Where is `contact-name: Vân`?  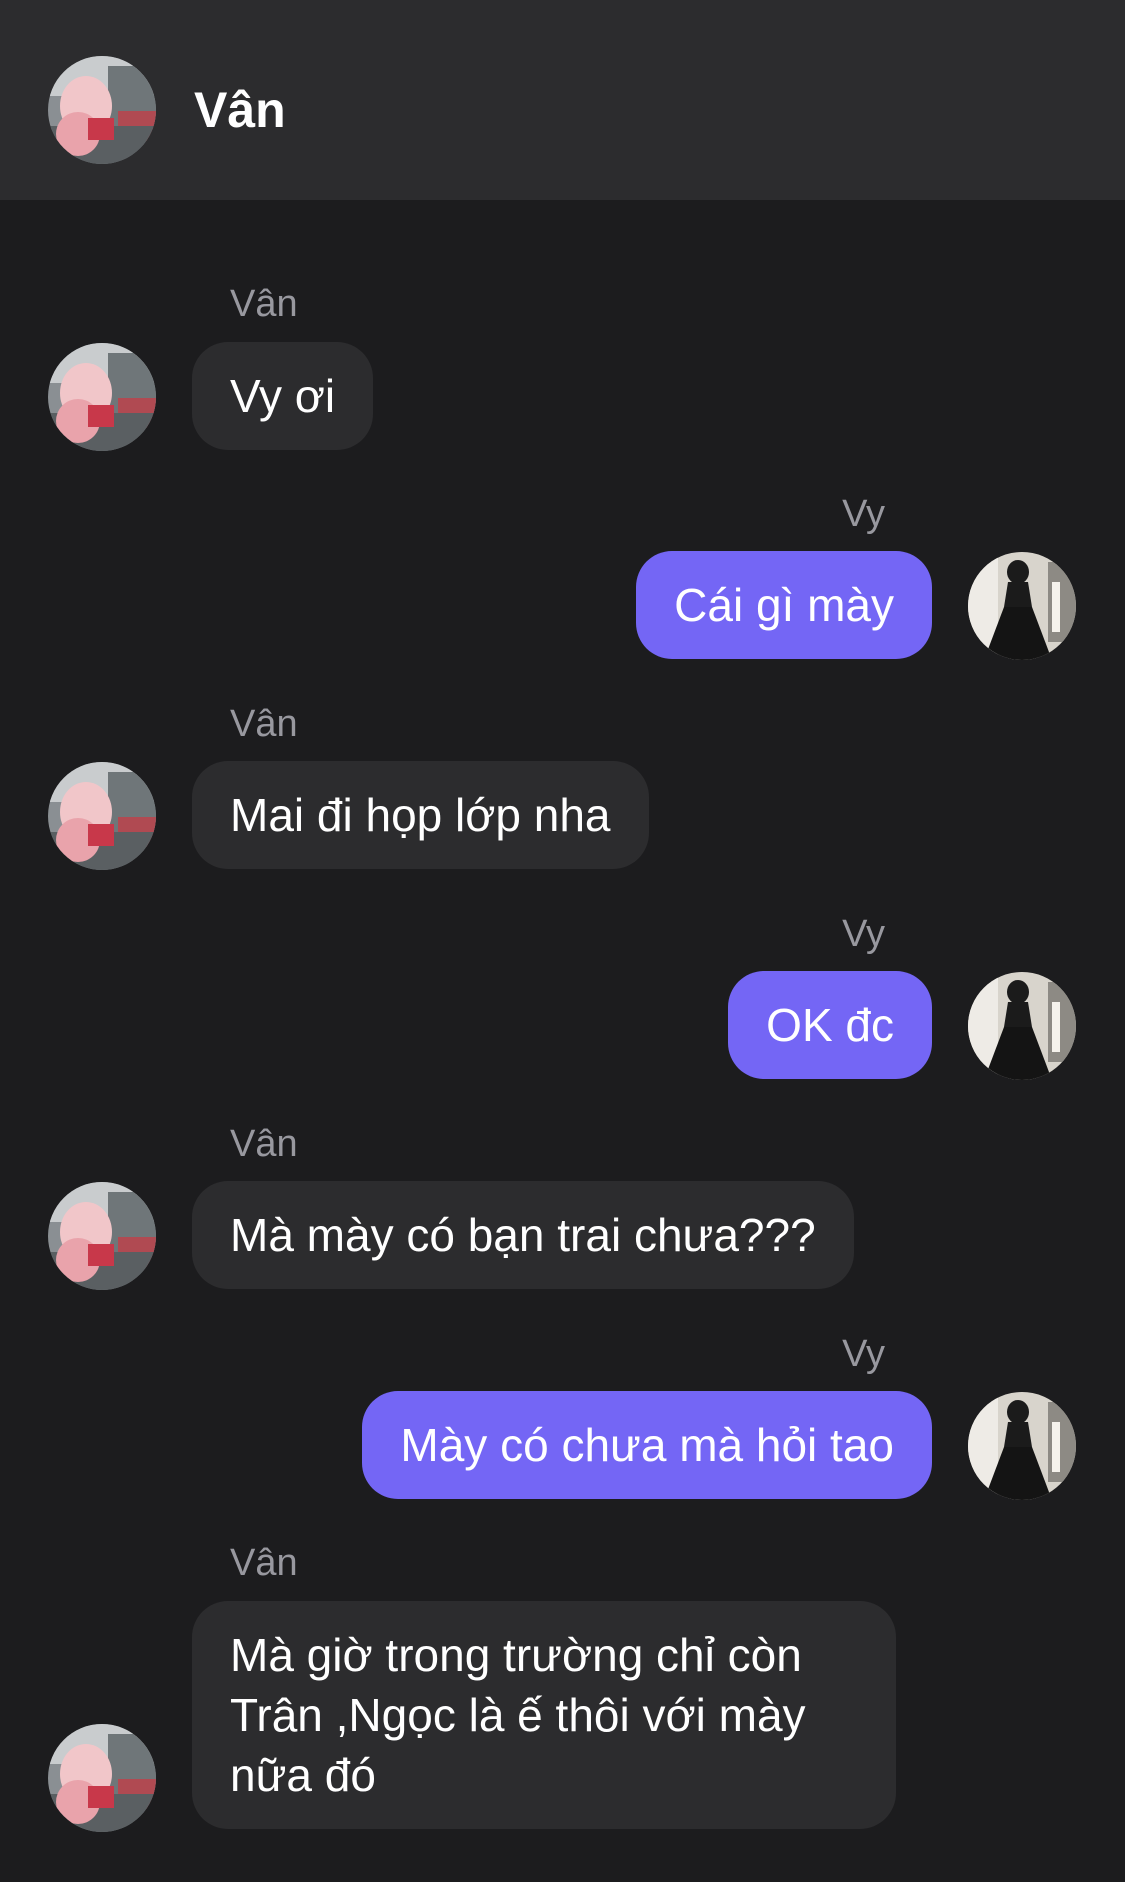 contact-name: Vân is located at coordinates (240, 110).